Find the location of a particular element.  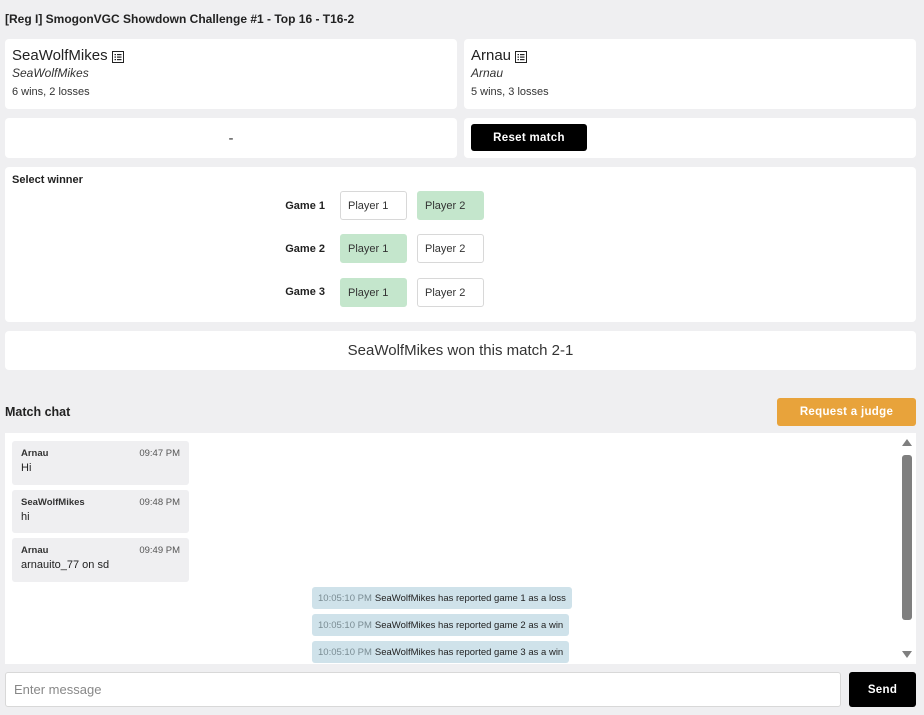

select-winner-label: Select winner is located at coordinates (47, 180).